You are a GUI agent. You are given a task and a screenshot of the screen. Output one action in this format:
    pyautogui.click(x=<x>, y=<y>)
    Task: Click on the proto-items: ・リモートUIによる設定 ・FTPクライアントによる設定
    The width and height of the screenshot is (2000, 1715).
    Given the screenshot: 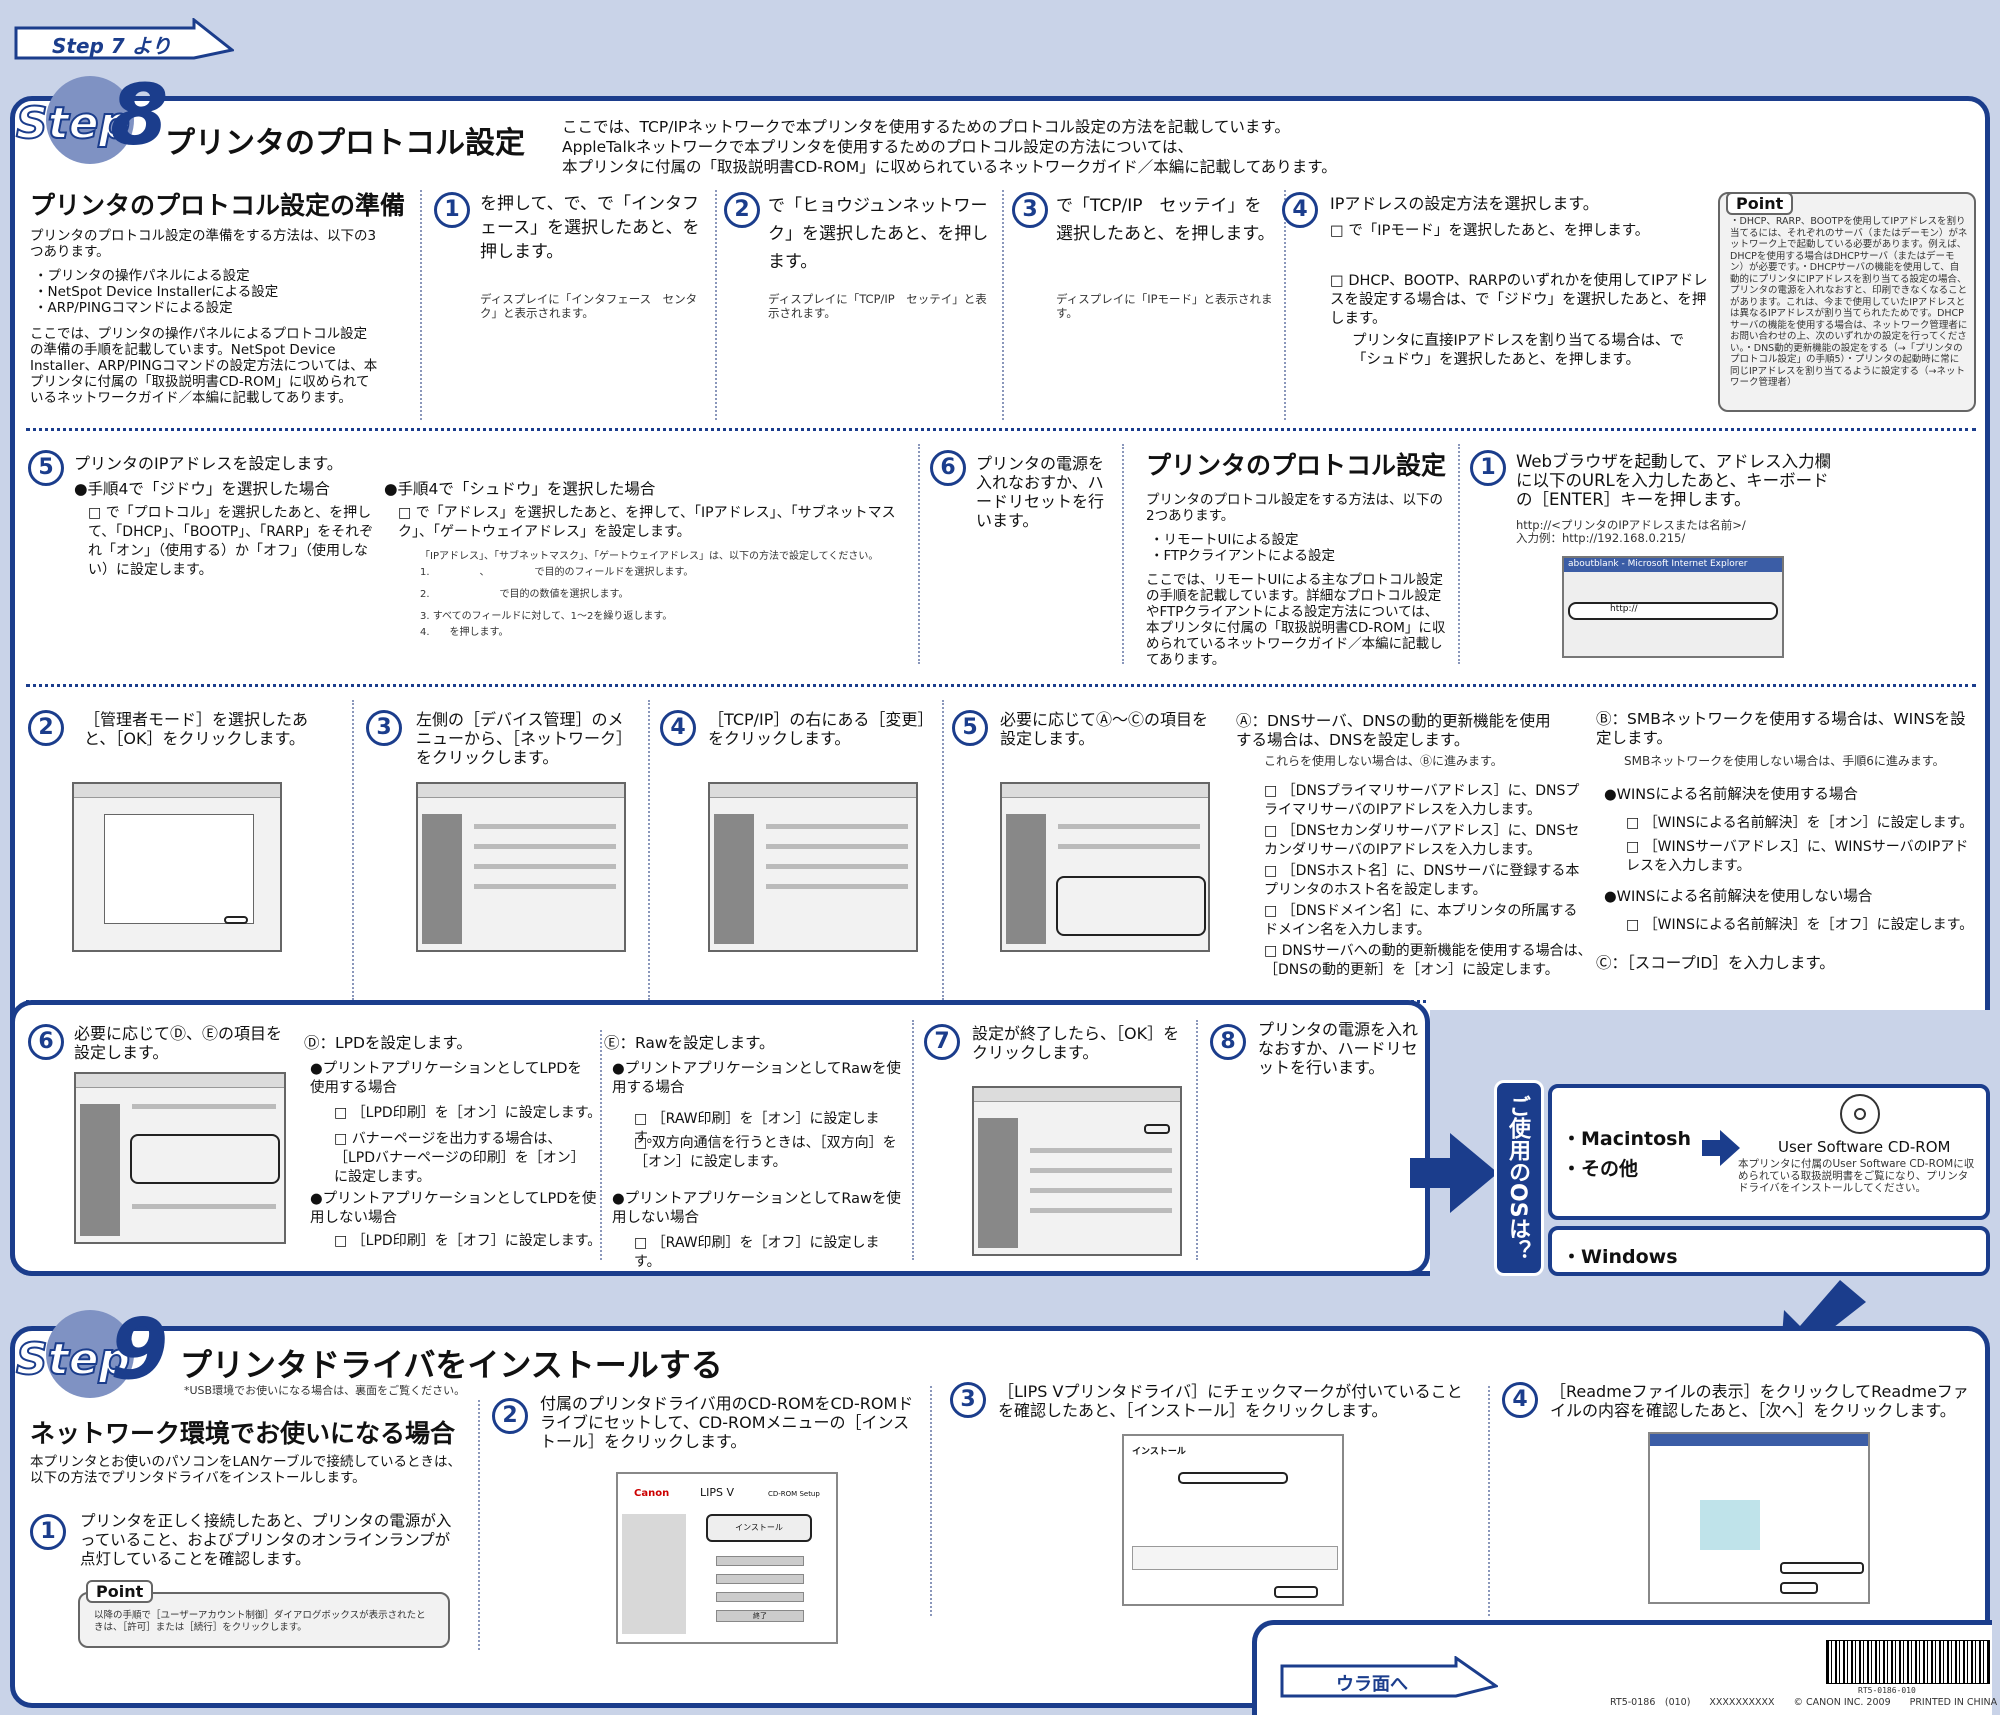 What is the action you would take?
    pyautogui.click(x=1242, y=548)
    